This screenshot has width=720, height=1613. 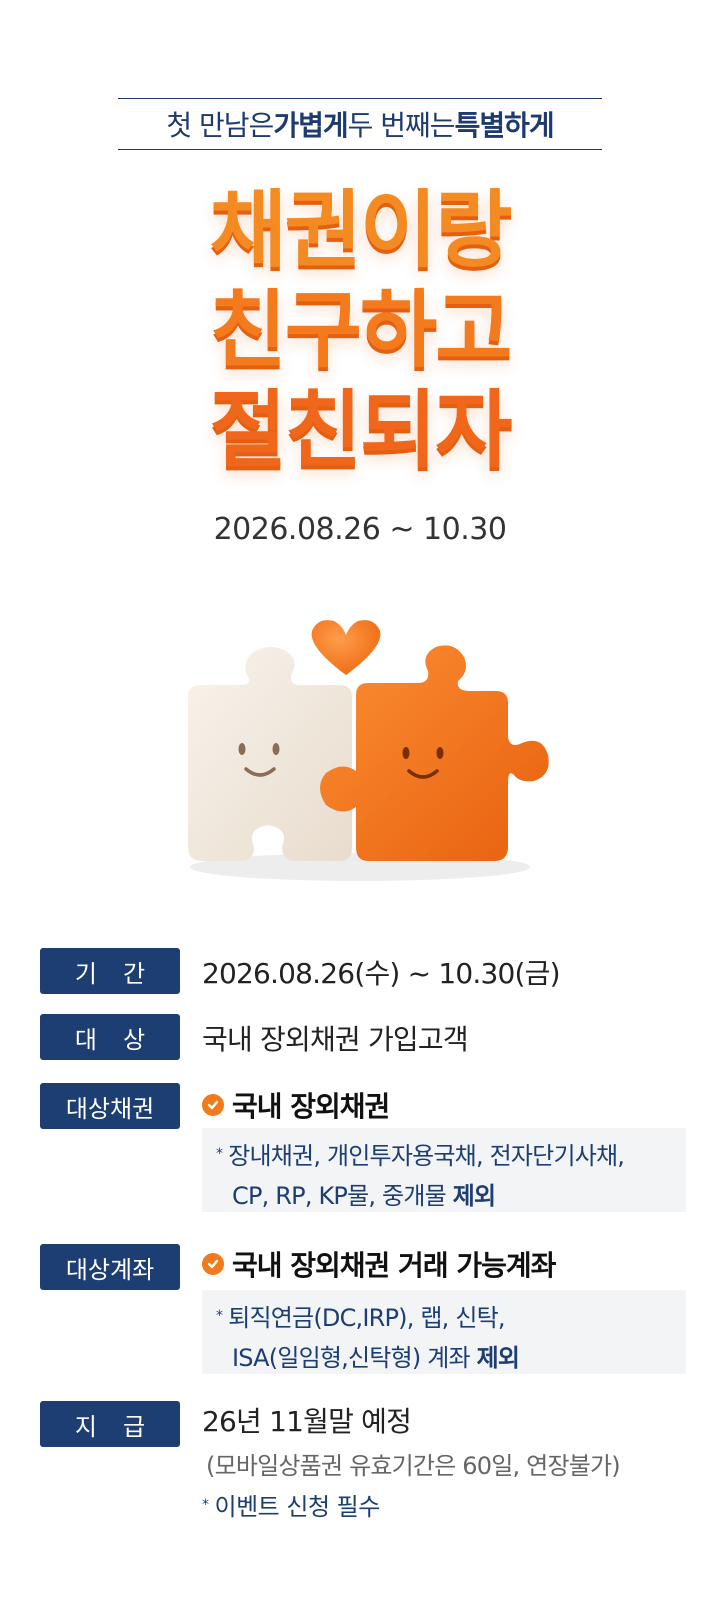 I want to click on application-required-text: 이벤트 신청 필수, so click(x=297, y=1507).